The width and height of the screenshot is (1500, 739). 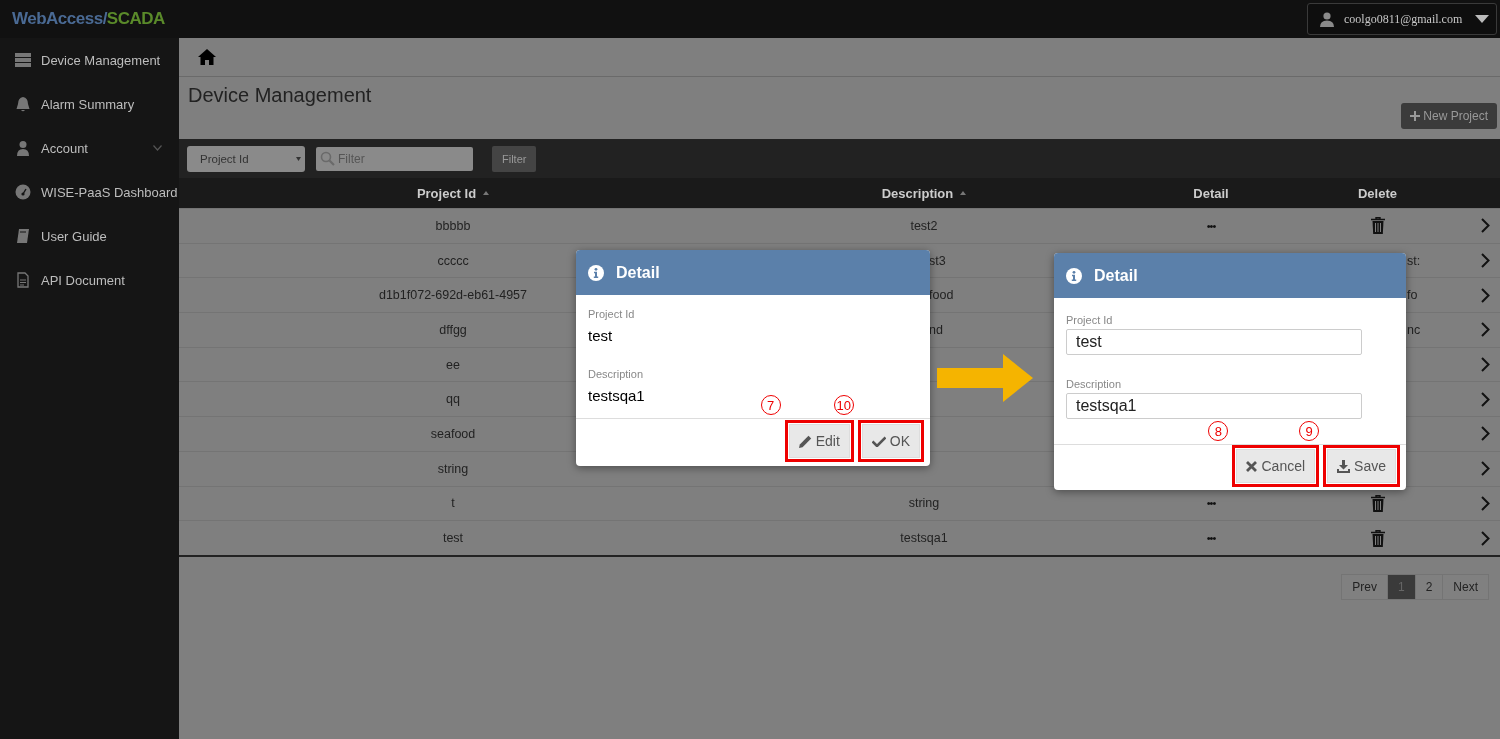 I want to click on dialog-button: OK, so click(x=890, y=441).